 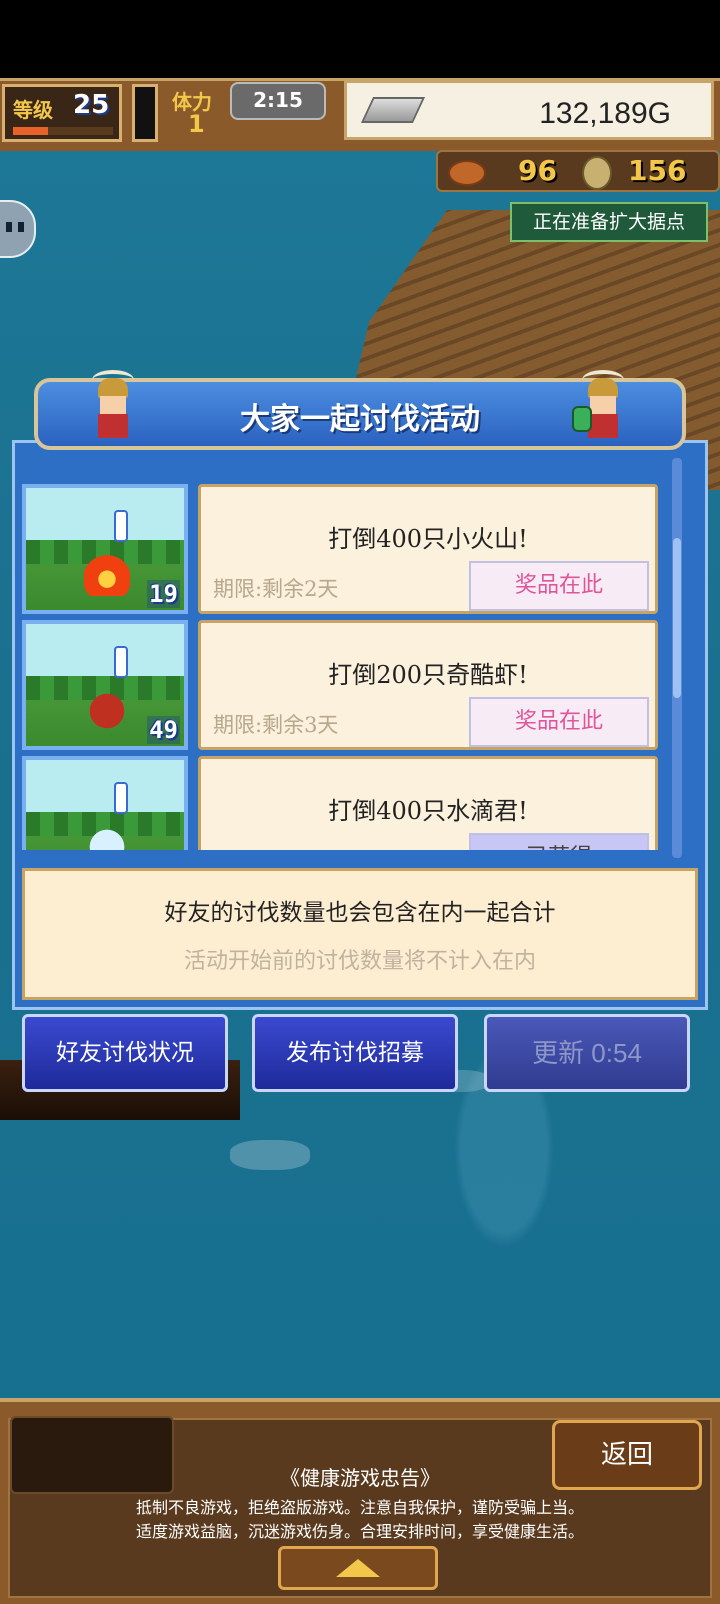 What do you see at coordinates (537, 170) in the screenshot?
I see `food-count: 96` at bounding box center [537, 170].